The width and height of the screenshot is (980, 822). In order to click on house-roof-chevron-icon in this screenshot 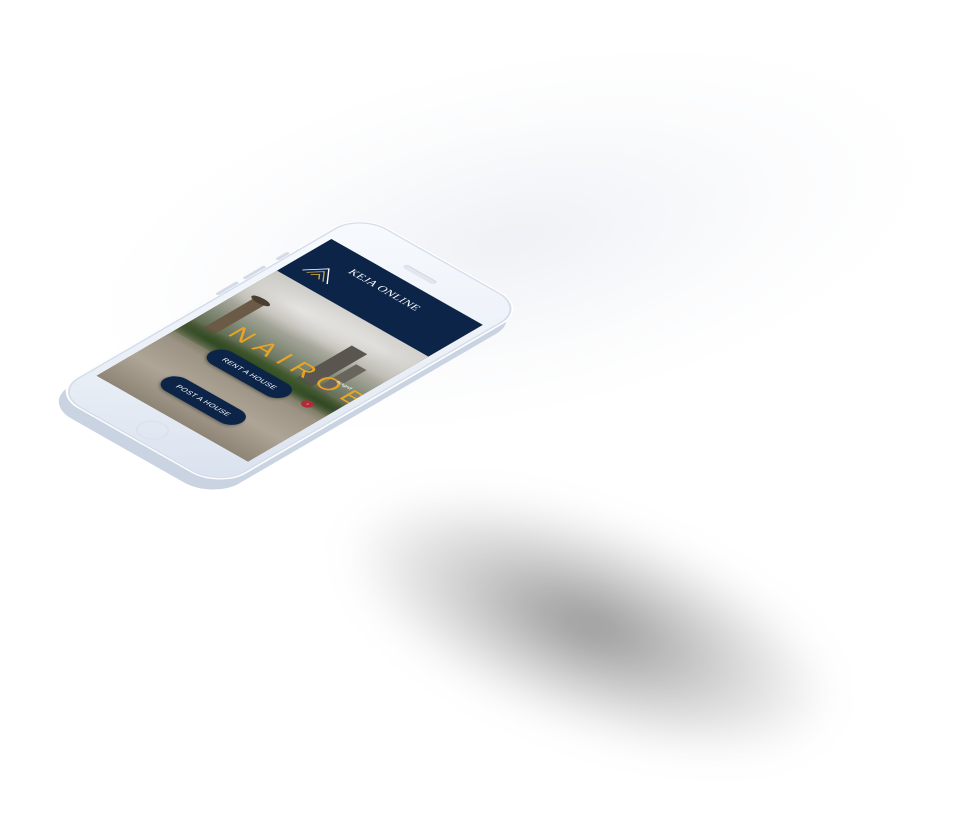, I will do `click(316, 276)`.